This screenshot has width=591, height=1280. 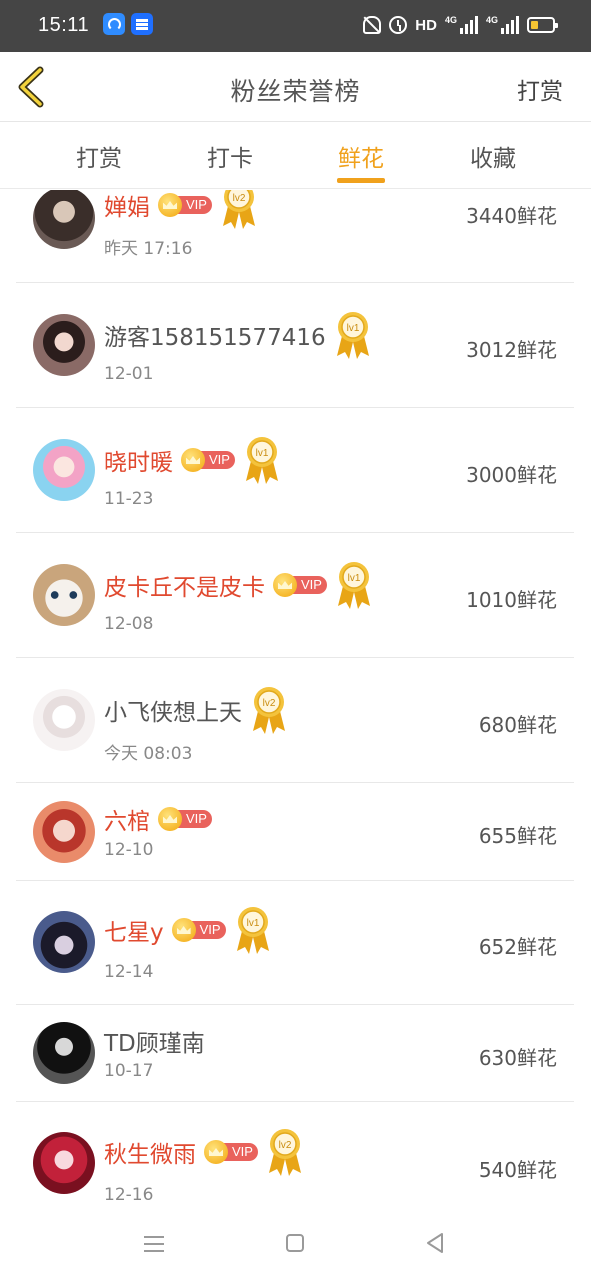 What do you see at coordinates (129, 499) in the screenshot?
I see `date: 11-23` at bounding box center [129, 499].